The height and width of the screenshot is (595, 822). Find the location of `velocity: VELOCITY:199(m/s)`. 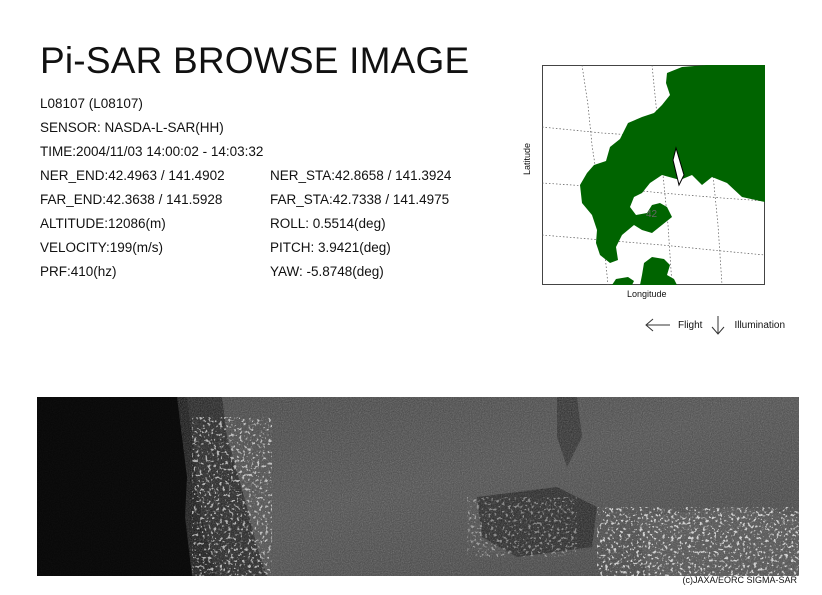

velocity: VELOCITY:199(m/s) is located at coordinates (102, 247).